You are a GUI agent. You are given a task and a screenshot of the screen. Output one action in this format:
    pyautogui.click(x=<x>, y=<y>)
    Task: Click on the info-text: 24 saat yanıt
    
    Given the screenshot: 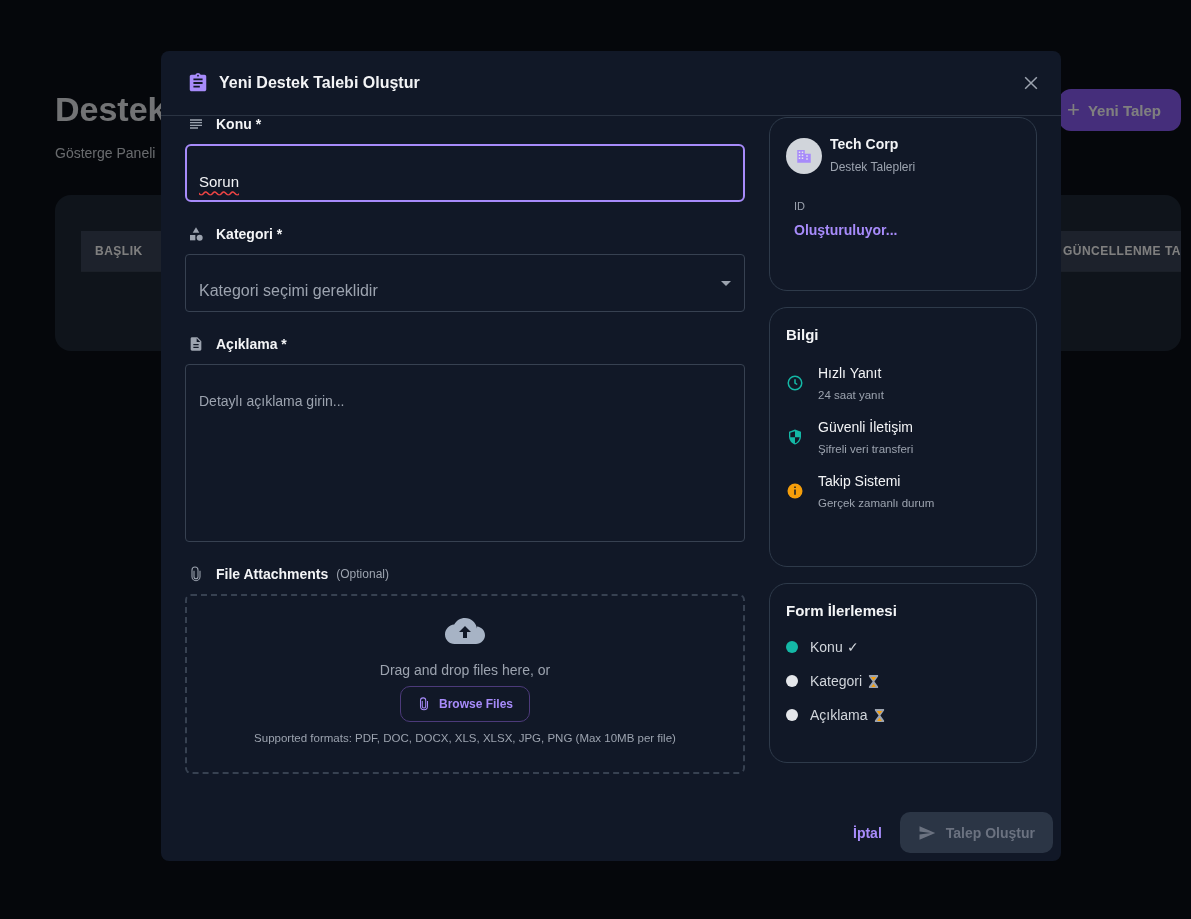 What is the action you would take?
    pyautogui.click(x=851, y=395)
    